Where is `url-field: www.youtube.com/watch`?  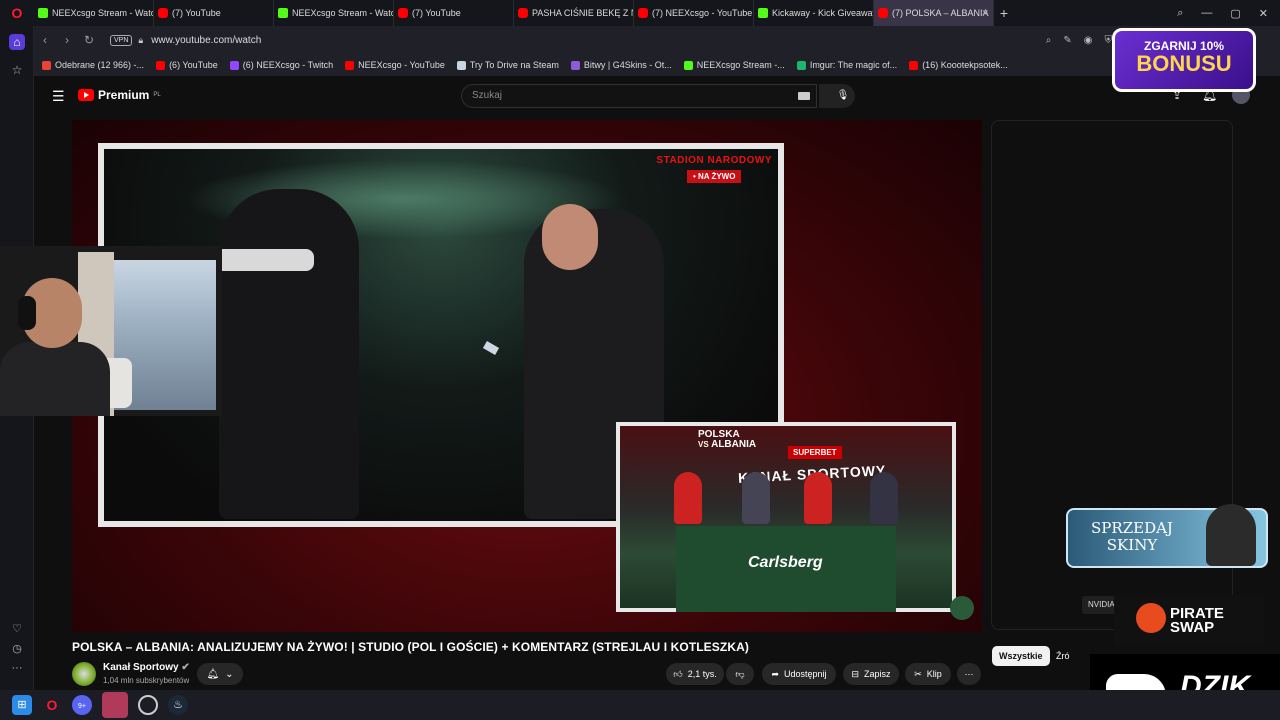 url-field: www.youtube.com/watch is located at coordinates (206, 40).